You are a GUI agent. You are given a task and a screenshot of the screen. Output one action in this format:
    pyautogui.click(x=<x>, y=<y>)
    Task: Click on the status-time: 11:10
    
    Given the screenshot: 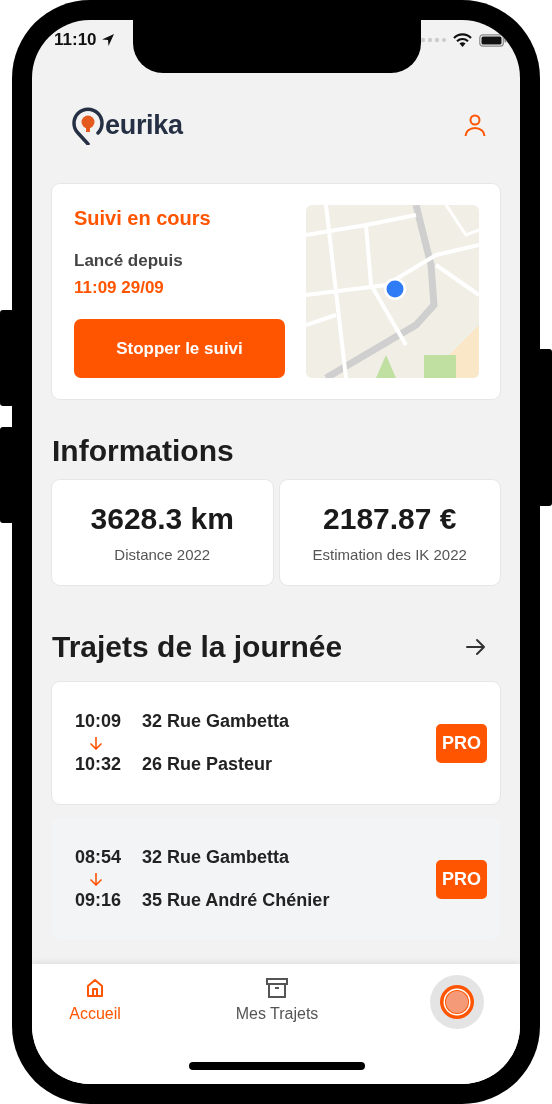 What is the action you would take?
    pyautogui.click(x=75, y=40)
    